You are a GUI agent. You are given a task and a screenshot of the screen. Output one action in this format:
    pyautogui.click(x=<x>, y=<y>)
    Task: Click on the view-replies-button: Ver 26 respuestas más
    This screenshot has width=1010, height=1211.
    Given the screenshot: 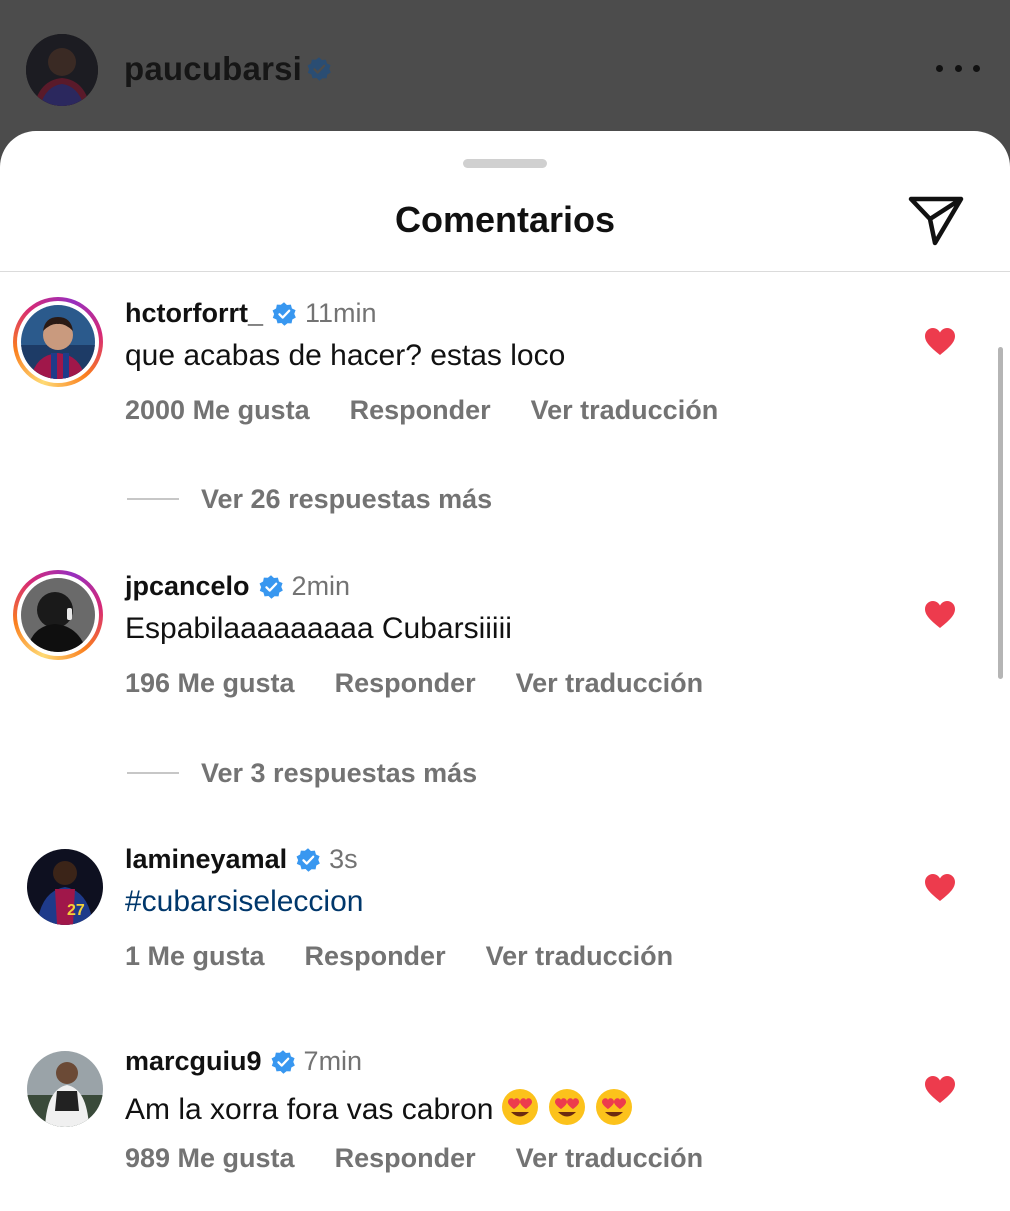 What is the action you would take?
    pyautogui.click(x=309, y=499)
    